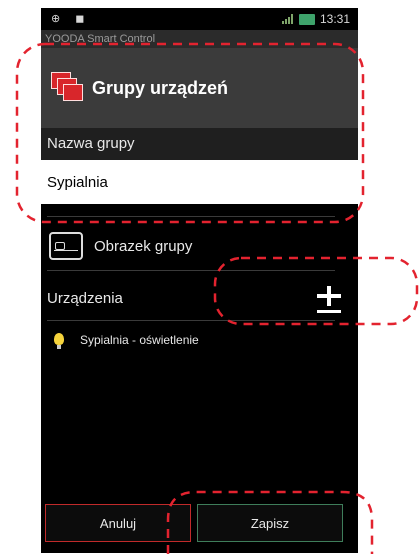 Image resolution: width=419 pixels, height=558 pixels. What do you see at coordinates (306, 19) in the screenshot?
I see `battery-icon` at bounding box center [306, 19].